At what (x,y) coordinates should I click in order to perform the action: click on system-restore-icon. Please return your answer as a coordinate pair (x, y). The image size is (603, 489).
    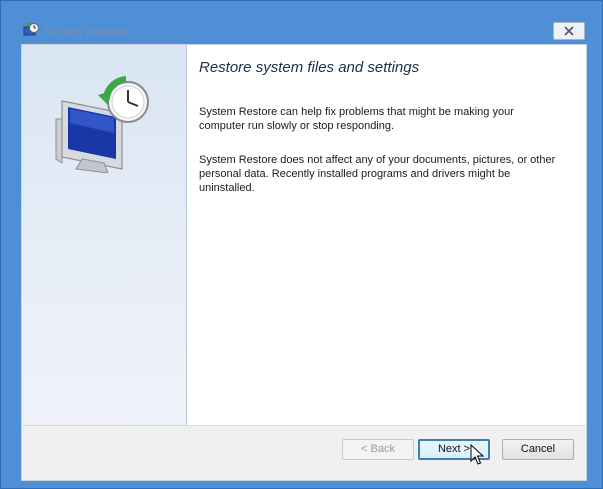
    Looking at the image, I should click on (31, 30).